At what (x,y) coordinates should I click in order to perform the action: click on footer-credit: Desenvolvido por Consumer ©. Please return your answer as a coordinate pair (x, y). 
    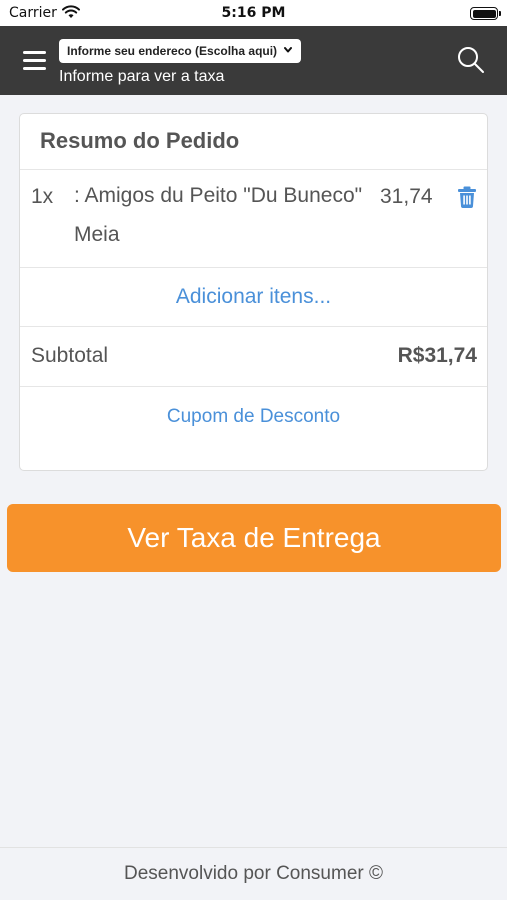
    Looking at the image, I should click on (253, 873).